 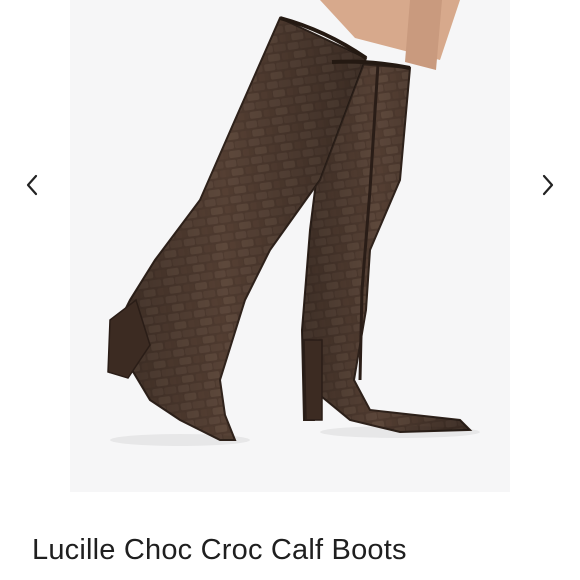 What do you see at coordinates (219, 550) in the screenshot?
I see `product-title: Lucille Choc Croc Calf Boots` at bounding box center [219, 550].